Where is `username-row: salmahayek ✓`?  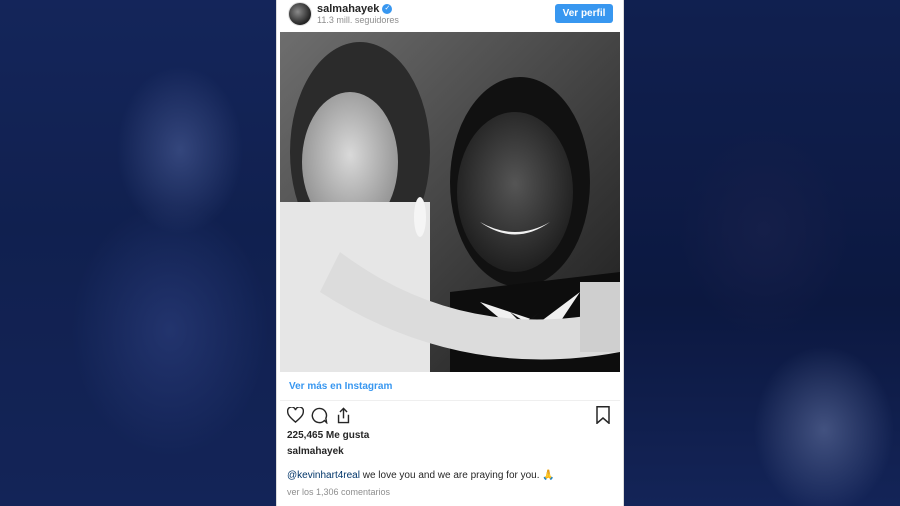 username-row: salmahayek ✓ is located at coordinates (355, 9).